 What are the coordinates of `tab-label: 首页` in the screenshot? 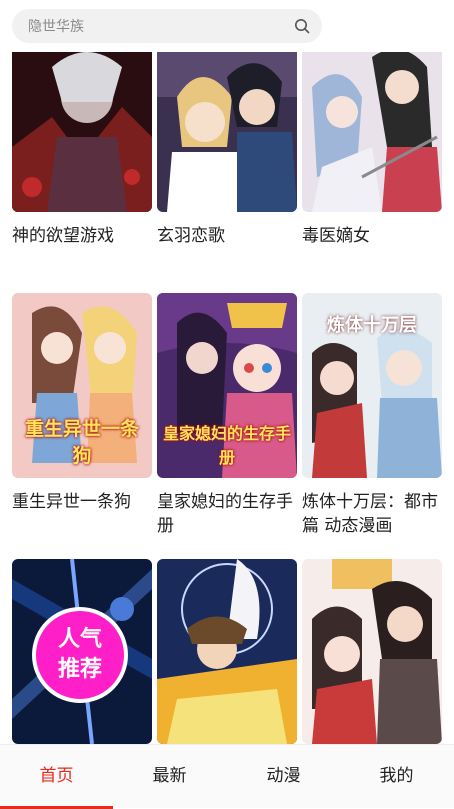 It's located at (56, 776).